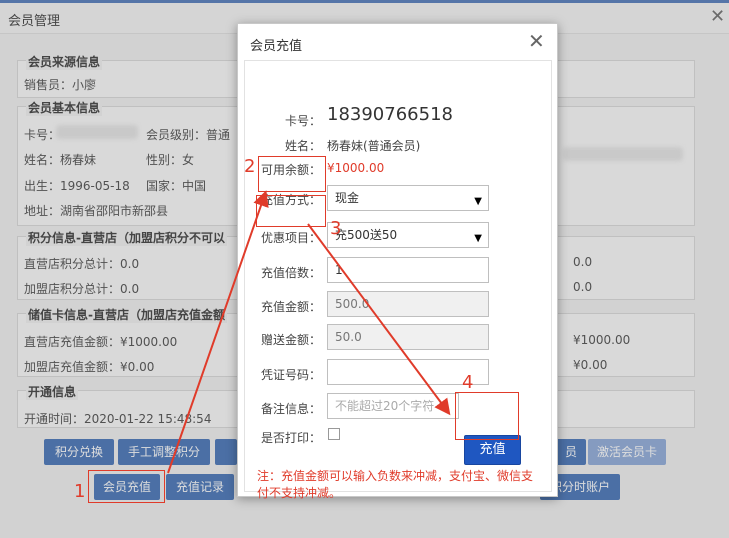 The image size is (729, 538). Describe the element at coordinates (290, 438) in the screenshot. I see `print-label: 是否打印：` at that location.